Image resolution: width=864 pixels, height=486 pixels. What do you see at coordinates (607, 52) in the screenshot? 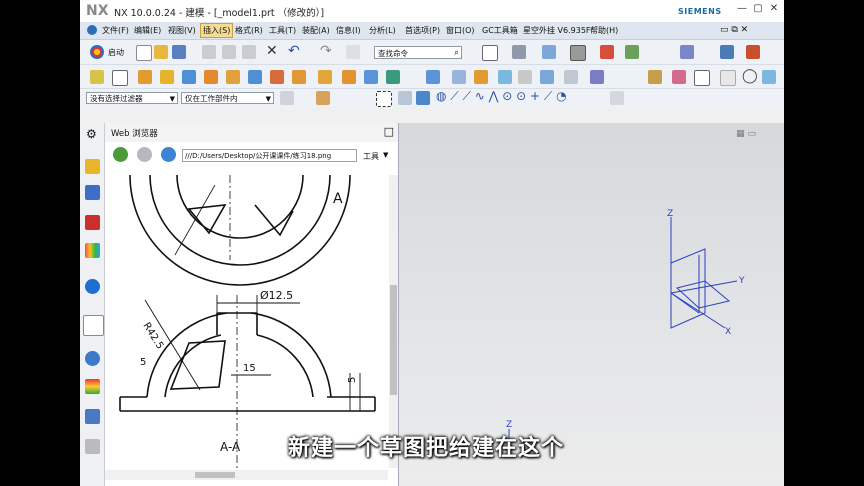
I see `layer-settings-icon` at bounding box center [607, 52].